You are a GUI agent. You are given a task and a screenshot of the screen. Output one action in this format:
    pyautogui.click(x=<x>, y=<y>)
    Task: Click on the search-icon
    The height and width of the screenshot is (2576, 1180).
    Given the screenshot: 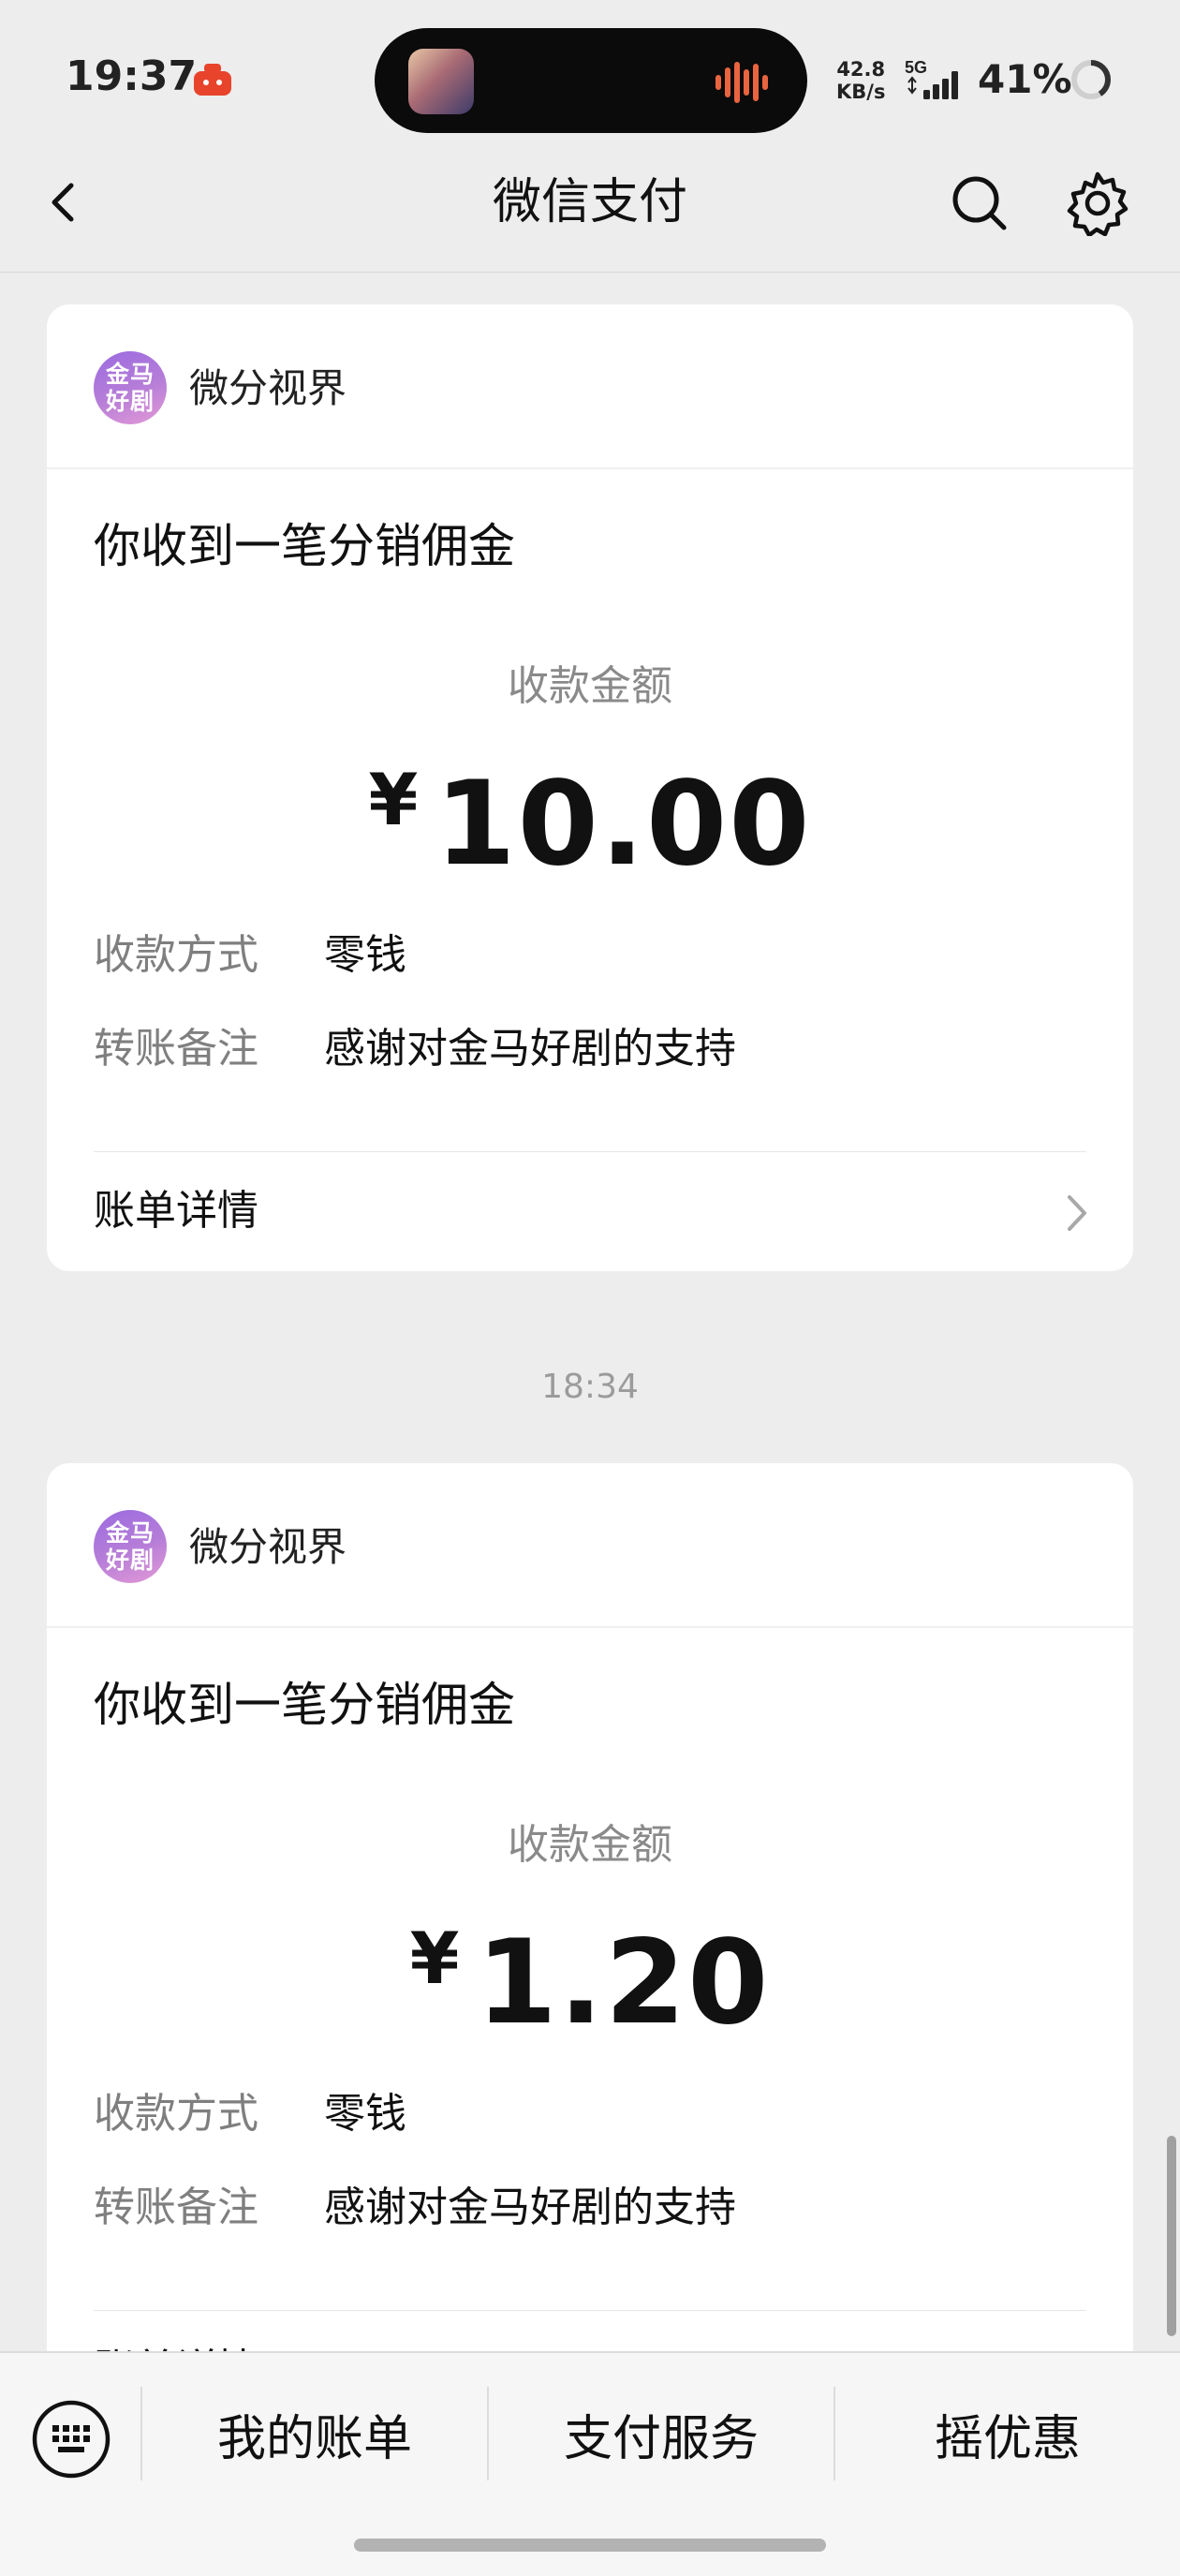 What is the action you would take?
    pyautogui.click(x=980, y=203)
    